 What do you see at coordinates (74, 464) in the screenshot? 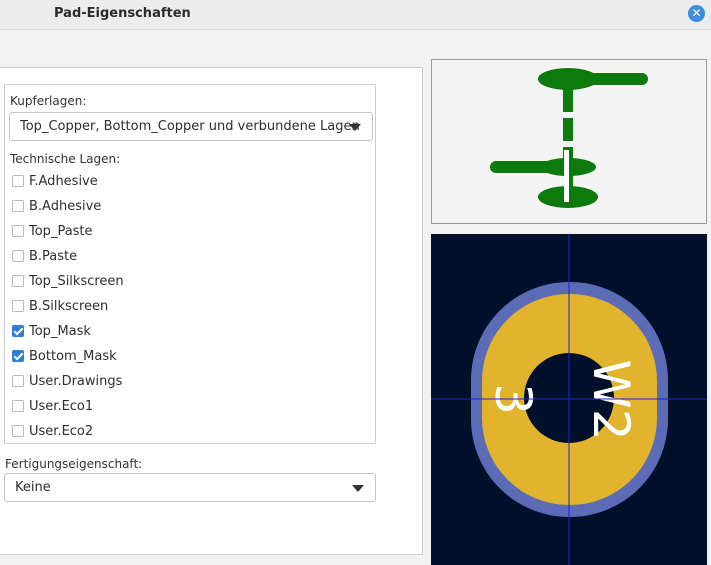
I see `fabrication-label: Fertigungseigenschaft:` at bounding box center [74, 464].